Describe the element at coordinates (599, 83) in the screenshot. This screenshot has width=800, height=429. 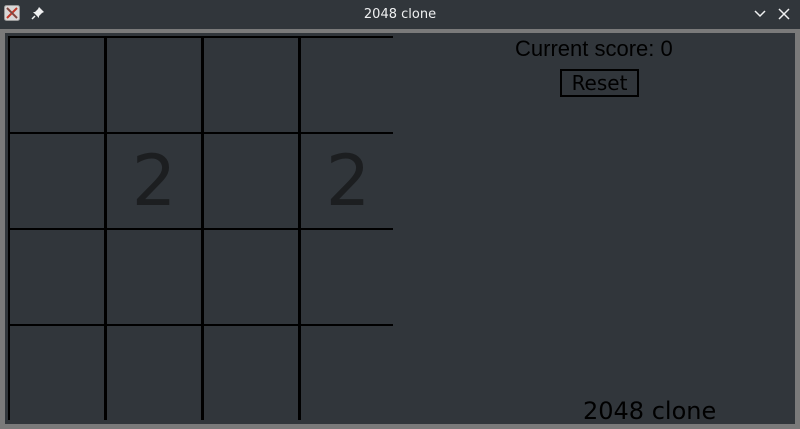
I see `reset-button: Reset` at that location.